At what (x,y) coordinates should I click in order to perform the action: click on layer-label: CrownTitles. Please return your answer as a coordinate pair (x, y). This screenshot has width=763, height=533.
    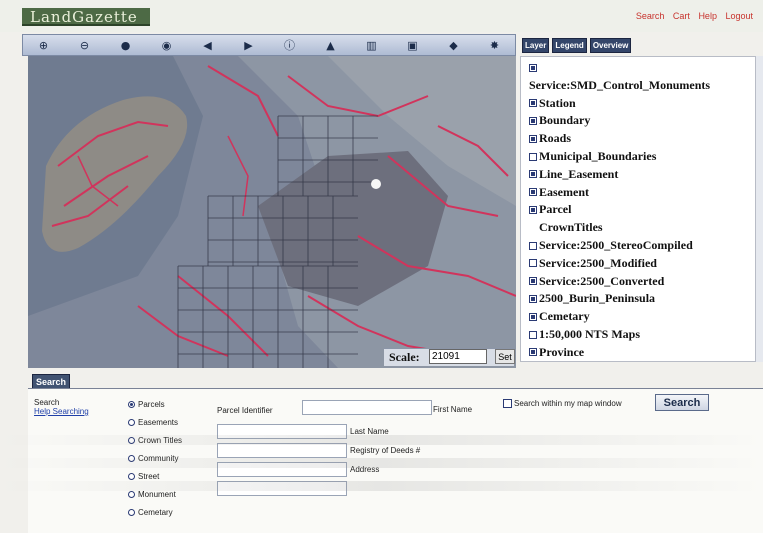
    Looking at the image, I should click on (571, 227).